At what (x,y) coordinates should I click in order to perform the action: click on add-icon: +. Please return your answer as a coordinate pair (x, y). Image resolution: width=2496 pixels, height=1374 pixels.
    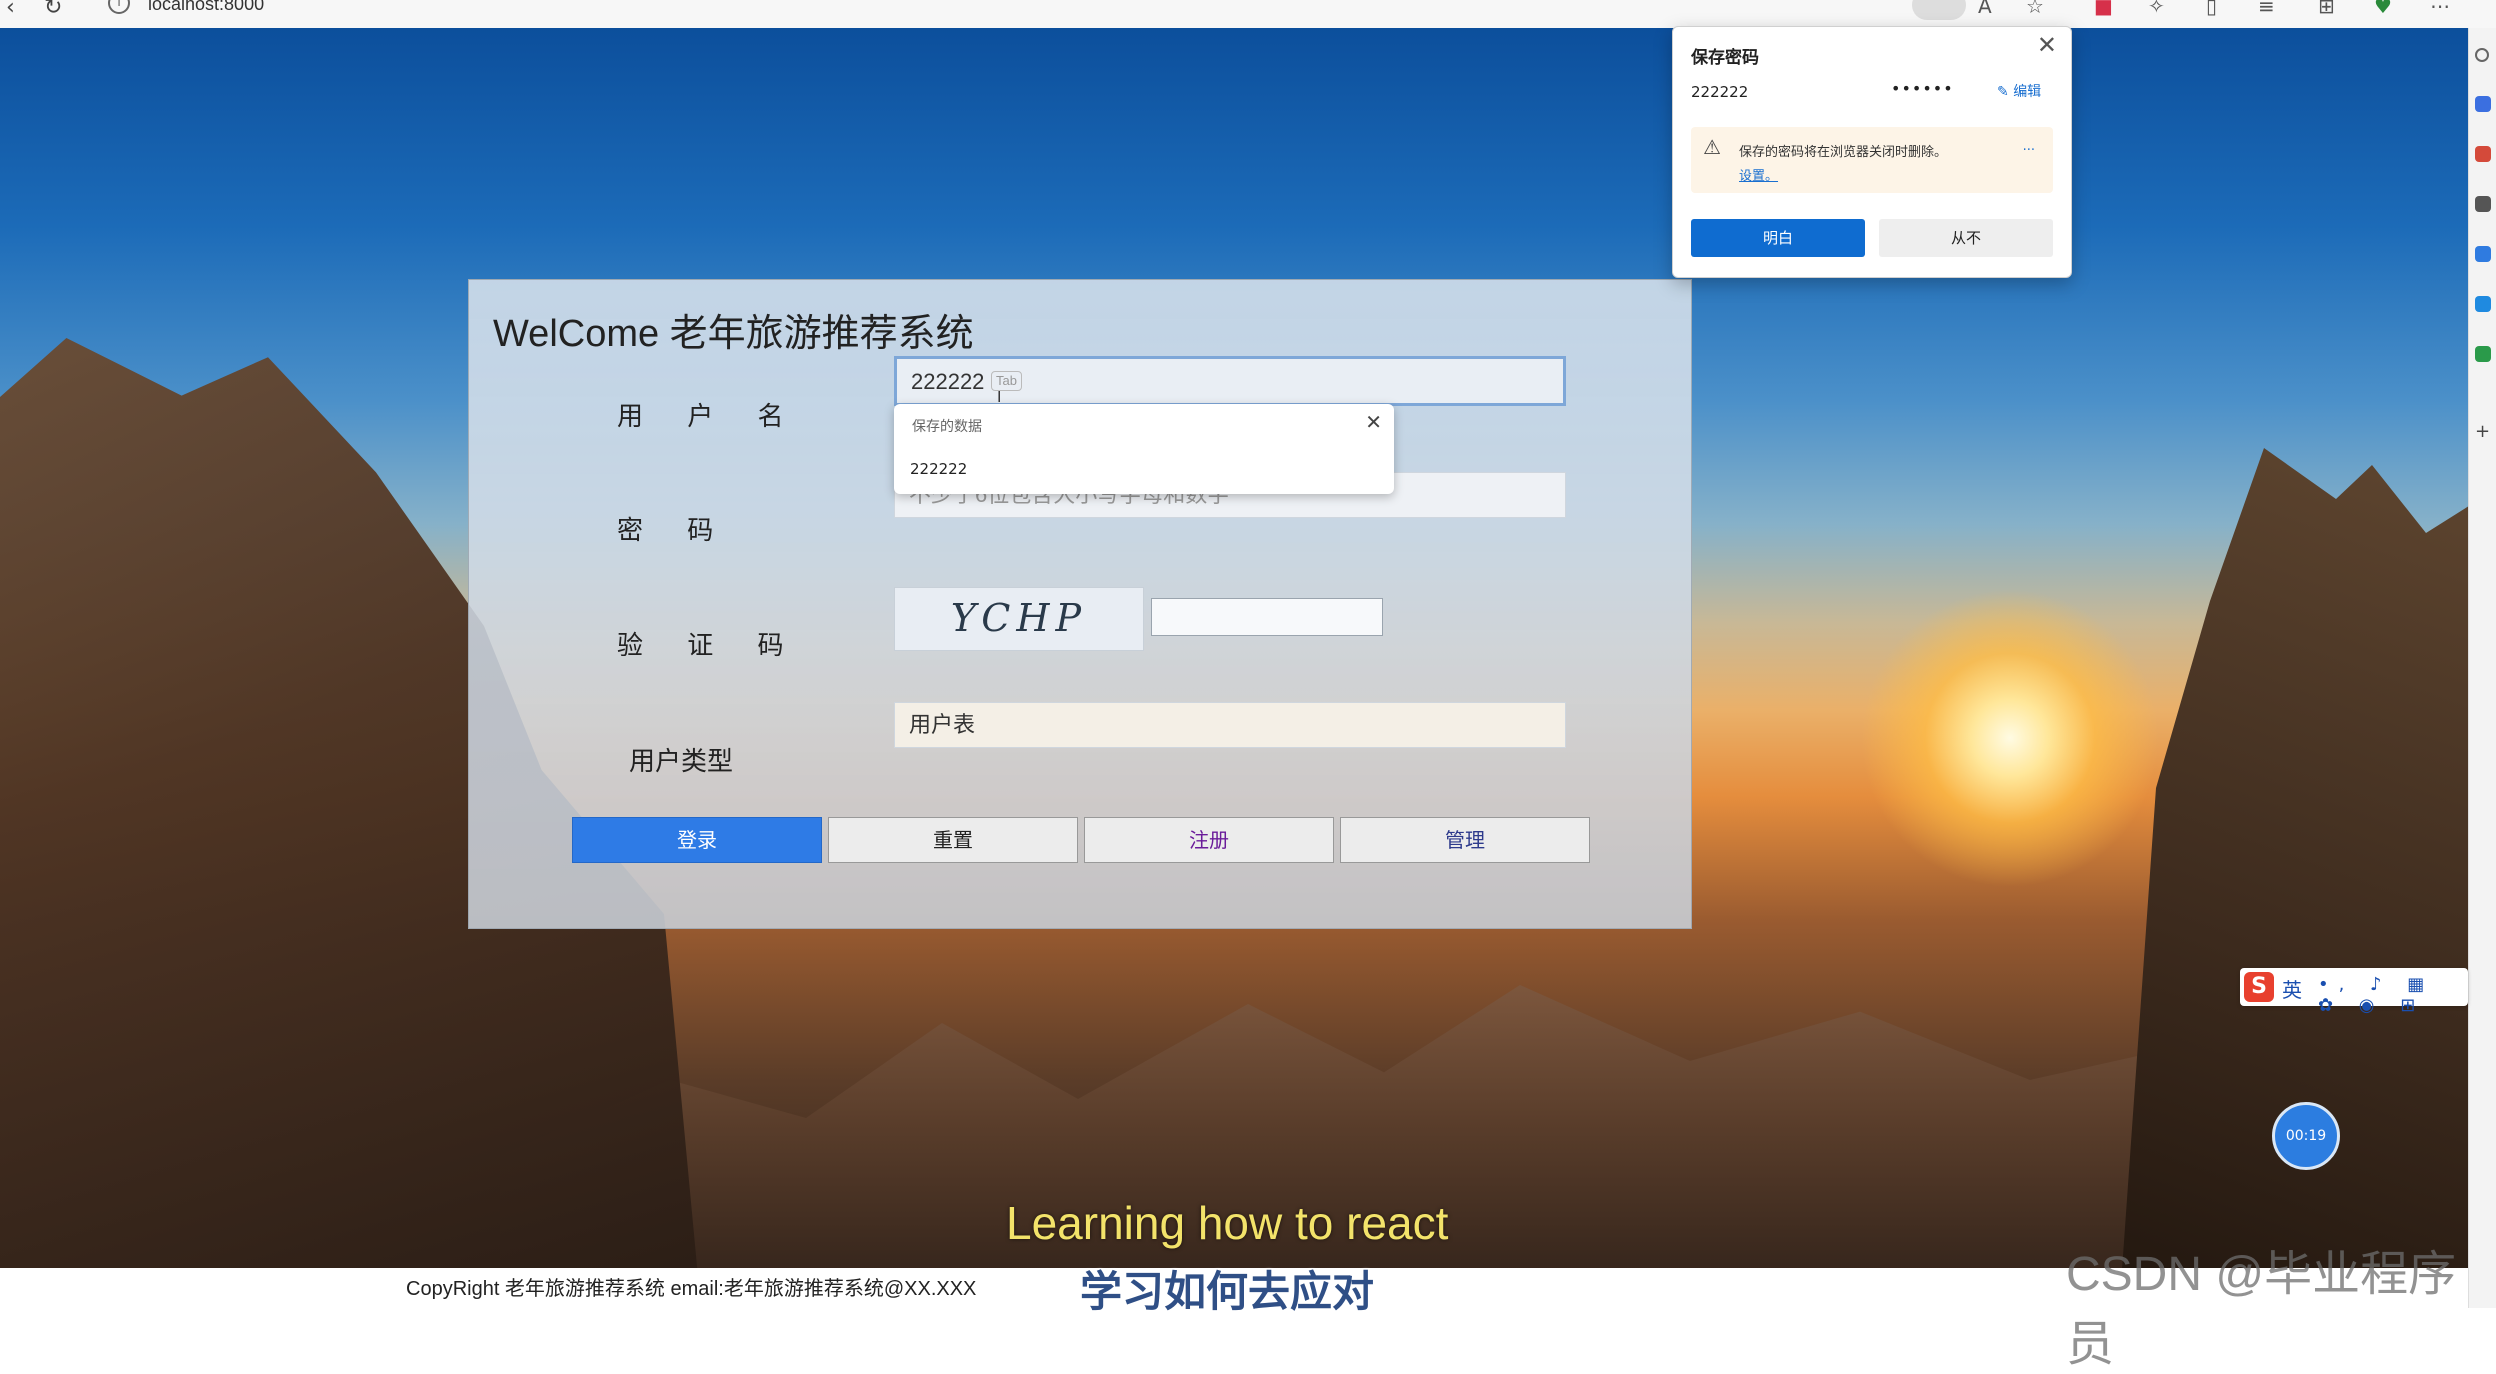
    Looking at the image, I should click on (2483, 432).